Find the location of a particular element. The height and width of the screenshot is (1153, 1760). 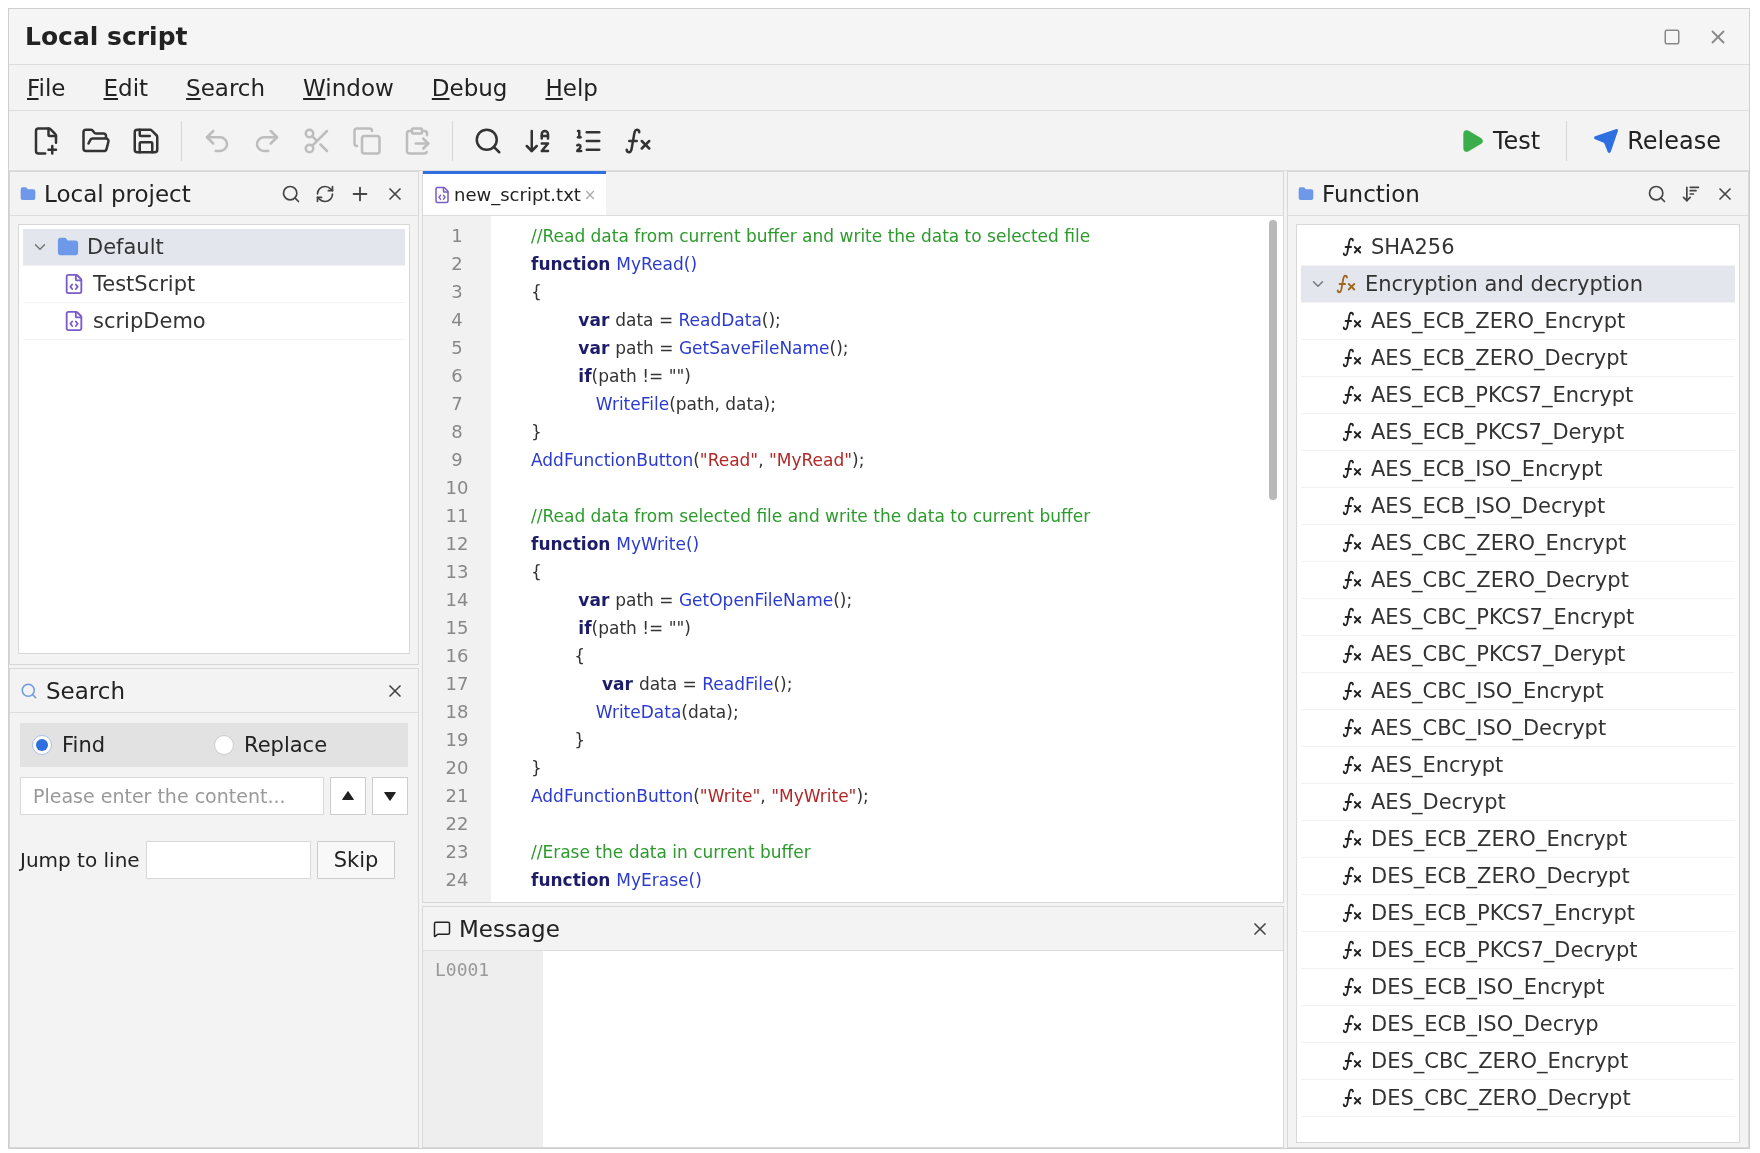

function-item: AES_Decrypt is located at coordinates (1518, 802).